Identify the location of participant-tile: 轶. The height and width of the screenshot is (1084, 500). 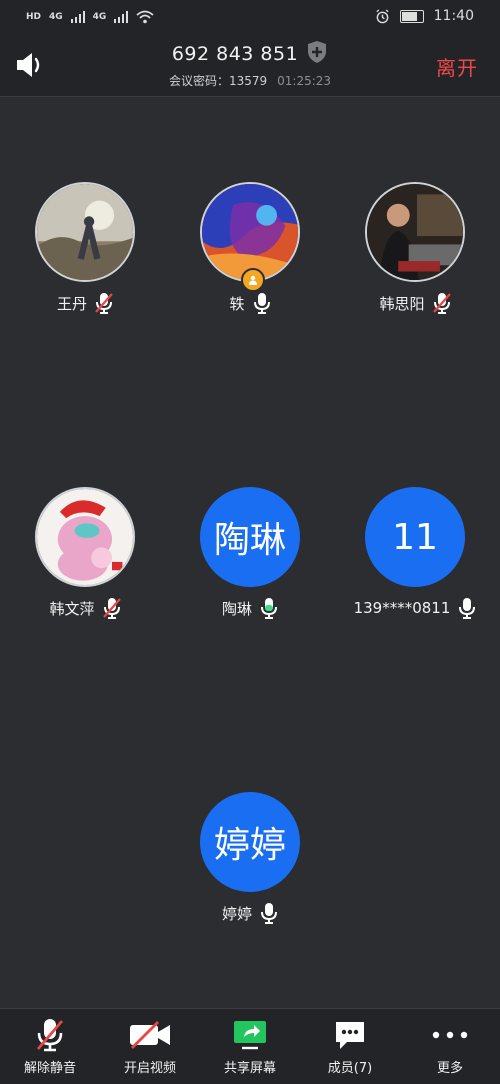
(250, 248).